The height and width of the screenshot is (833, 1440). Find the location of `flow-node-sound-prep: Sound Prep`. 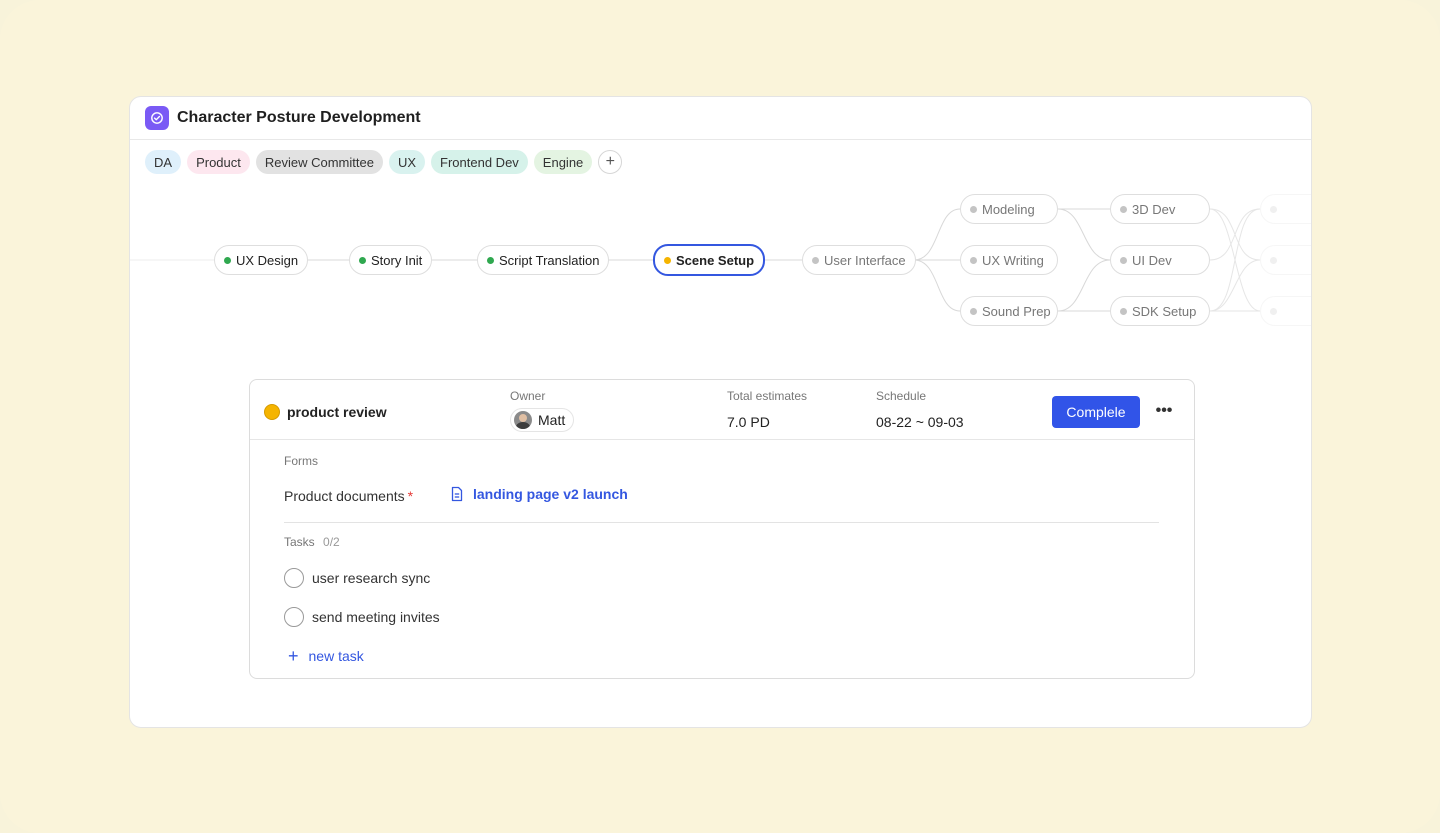

flow-node-sound-prep: Sound Prep is located at coordinates (1009, 311).